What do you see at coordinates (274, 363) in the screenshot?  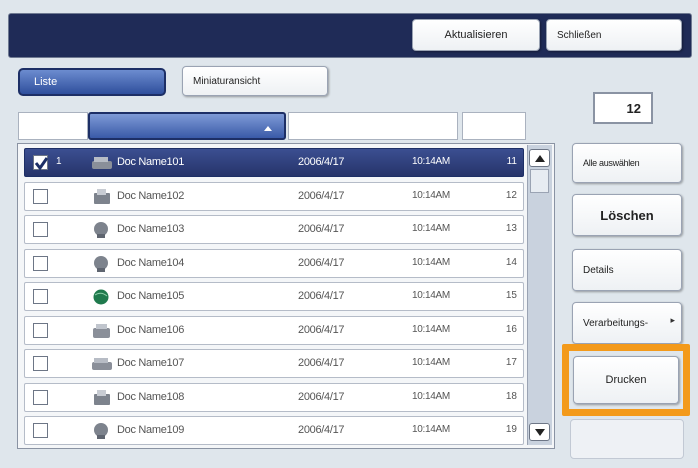 I see `table-row: Doc Name107 2006/4/17 10:14AM 17` at bounding box center [274, 363].